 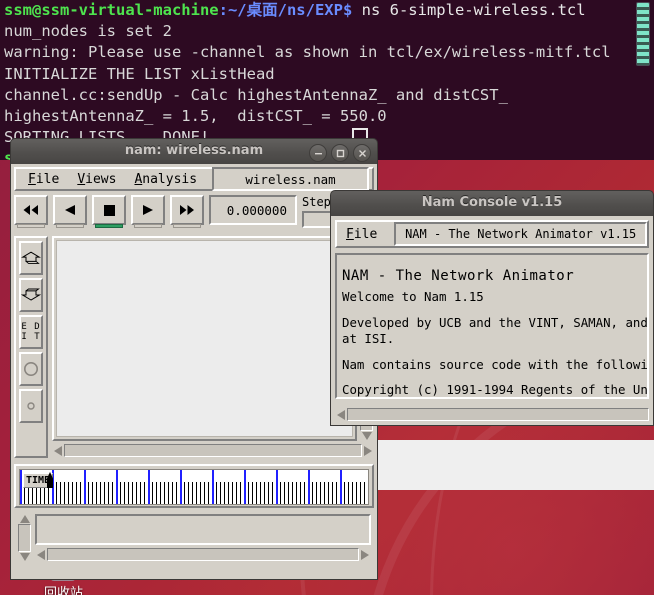 I want to click on console-line: NAM - The Network Animator, so click(x=458, y=276).